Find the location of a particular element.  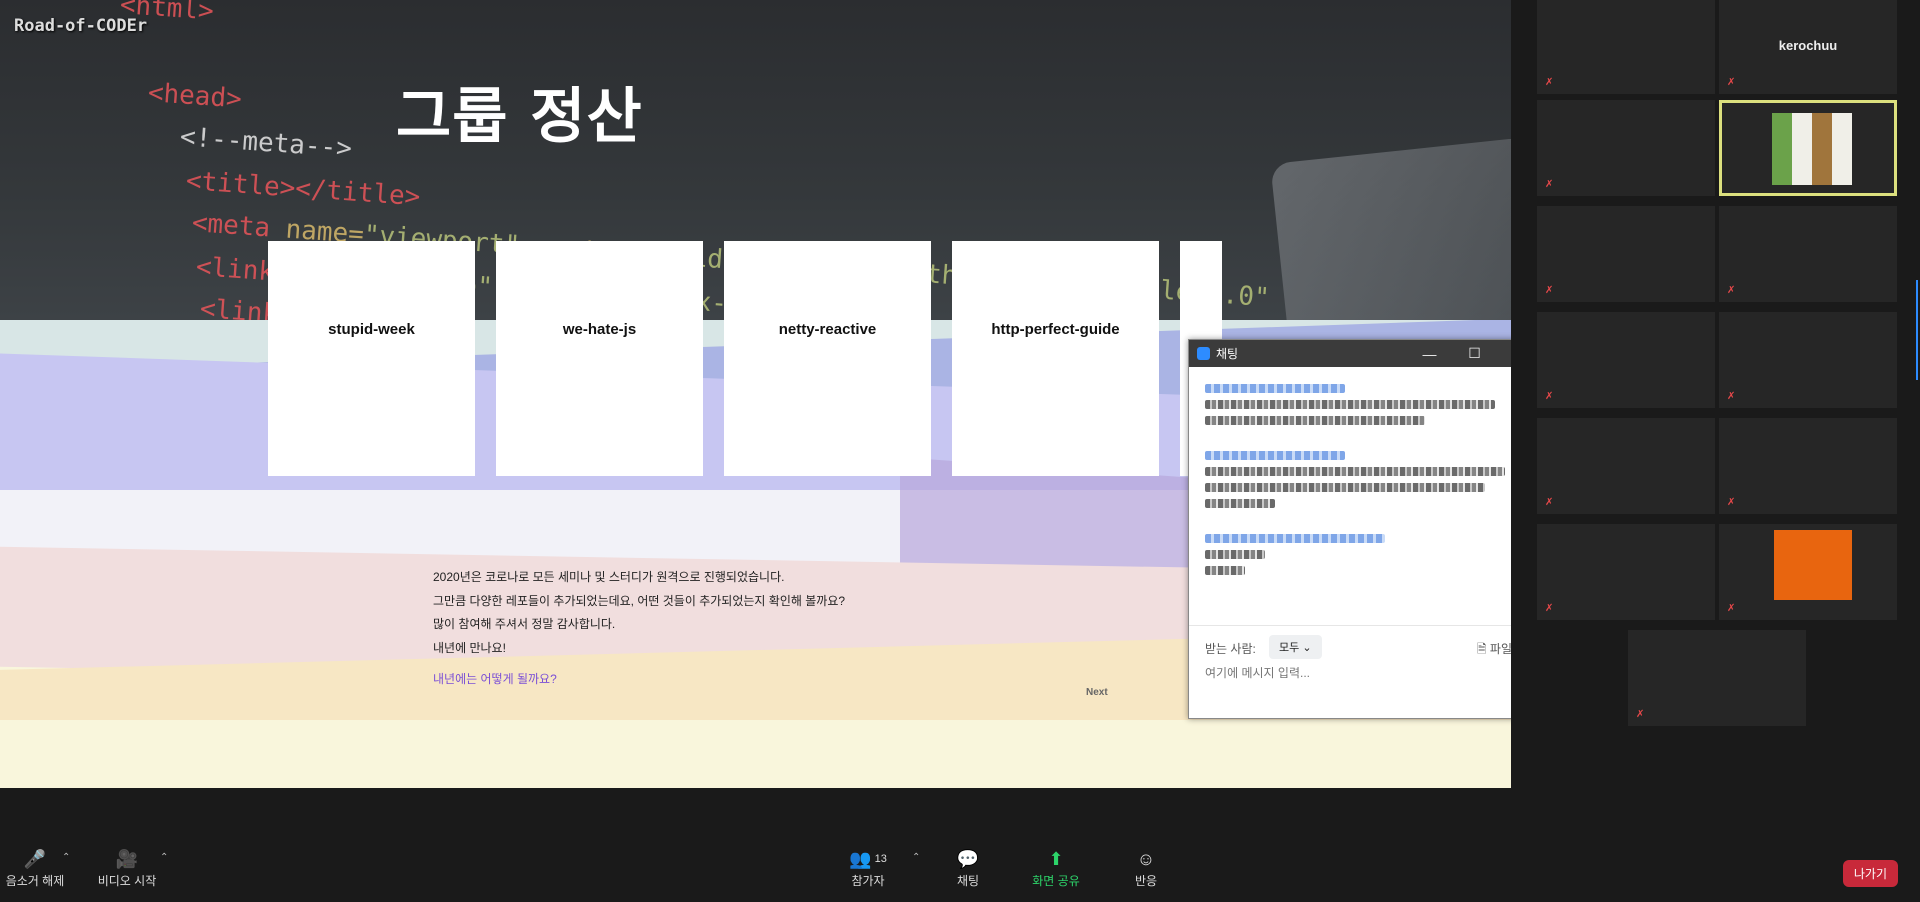

participants-label: 참가자 is located at coordinates (868, 881).